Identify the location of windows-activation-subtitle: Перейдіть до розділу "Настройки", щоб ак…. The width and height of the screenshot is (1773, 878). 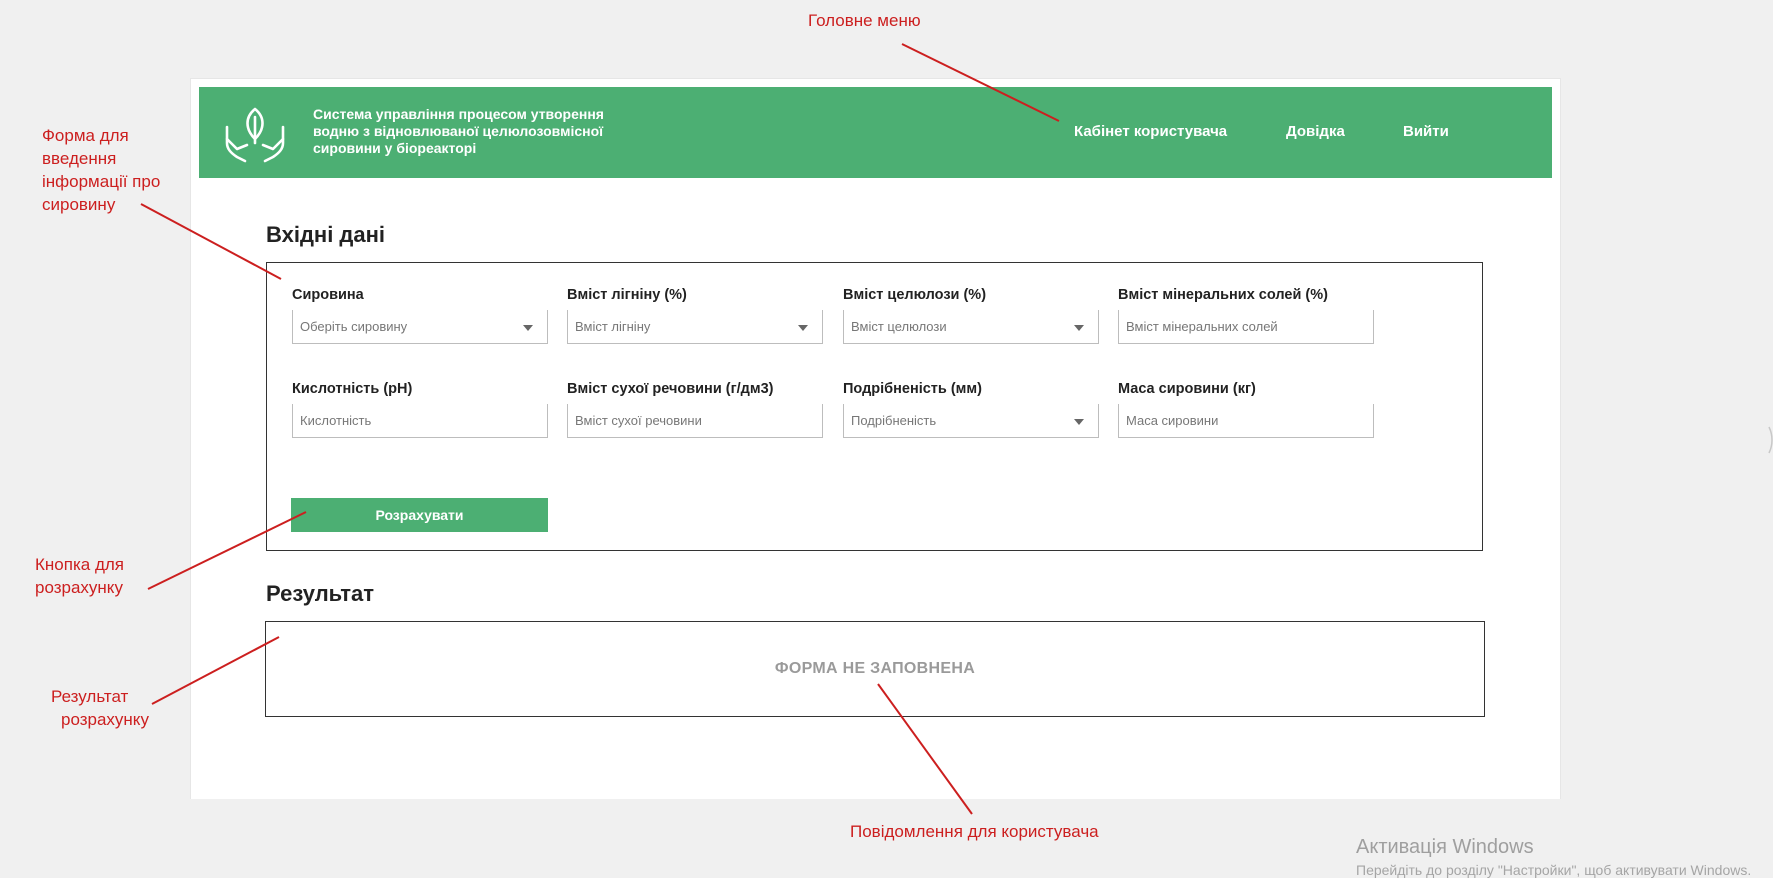
(1554, 870).